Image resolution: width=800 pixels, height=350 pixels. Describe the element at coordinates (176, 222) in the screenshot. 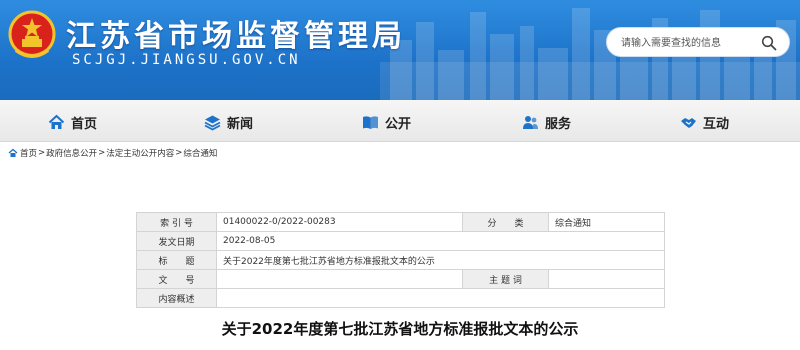

I see `index-label: 索 引 号` at that location.